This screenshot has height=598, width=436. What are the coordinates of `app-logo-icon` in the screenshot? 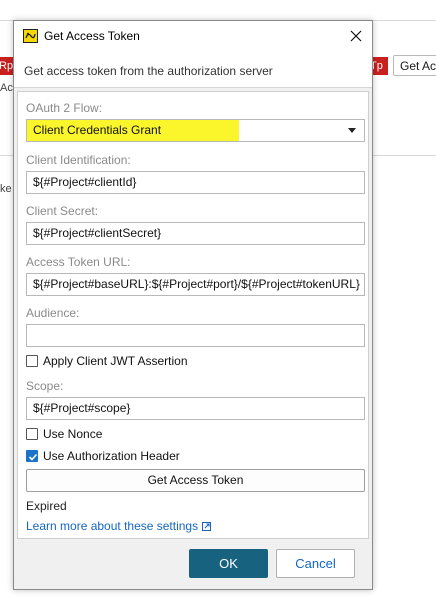 It's located at (30, 36).